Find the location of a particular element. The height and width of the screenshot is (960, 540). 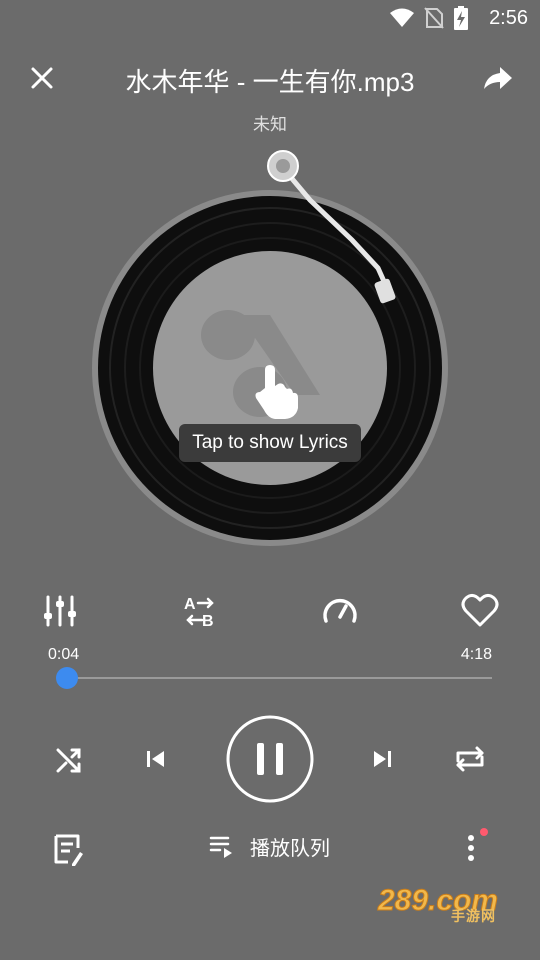

equalizer-icon is located at coordinates (60, 611).